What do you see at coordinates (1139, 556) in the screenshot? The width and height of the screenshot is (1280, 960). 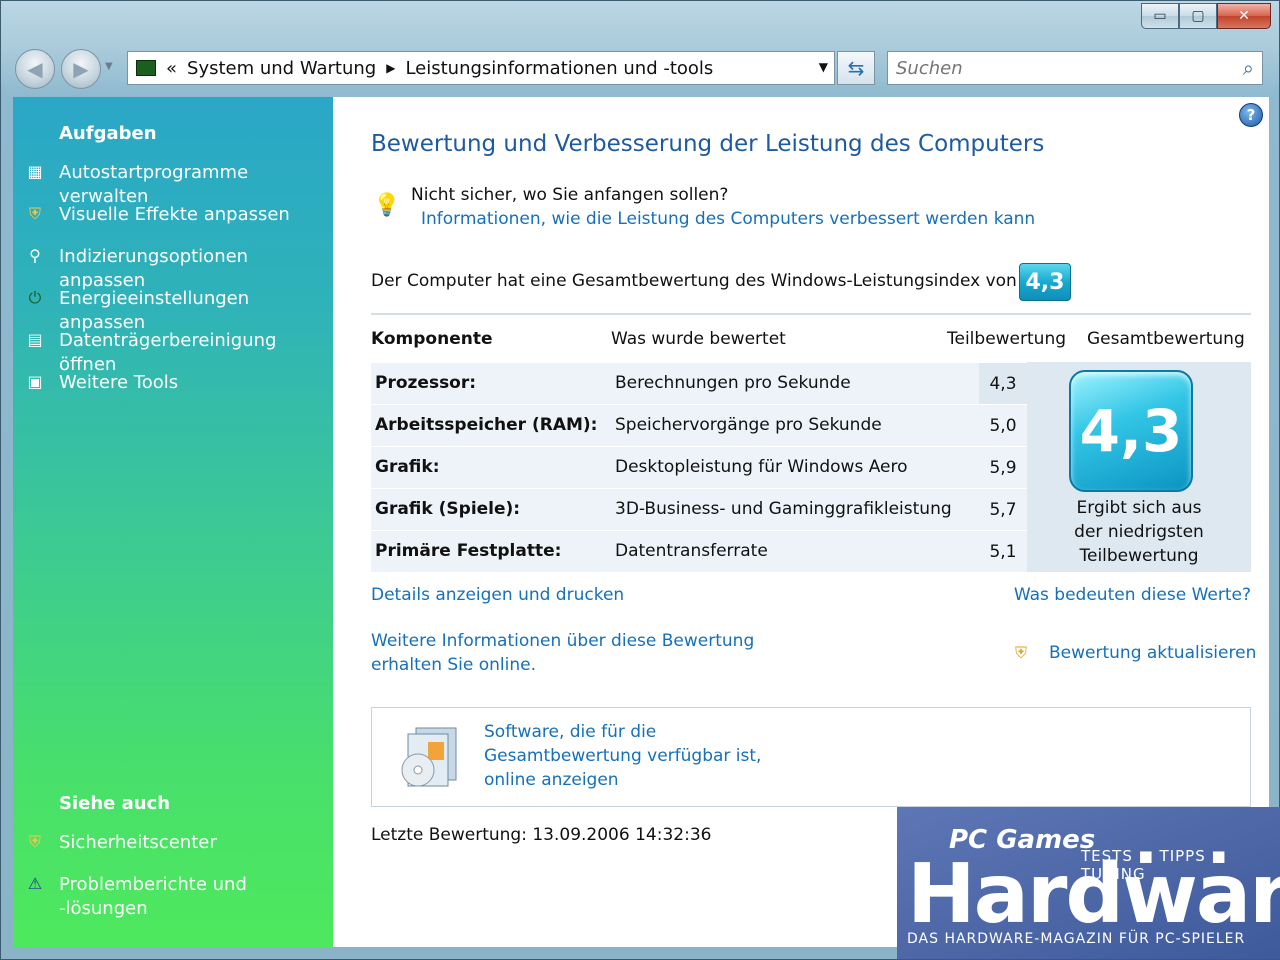 I see `base-score-caption-line: Teilbewertung` at bounding box center [1139, 556].